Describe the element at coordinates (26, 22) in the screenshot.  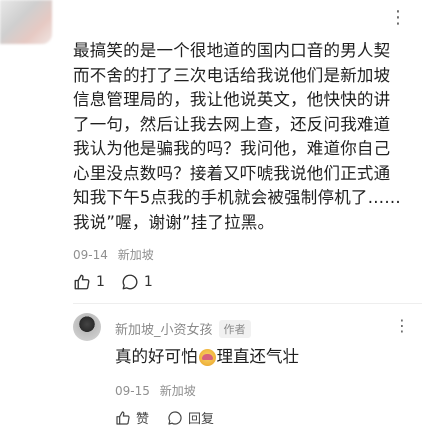
I see `commenter-avatar` at that location.